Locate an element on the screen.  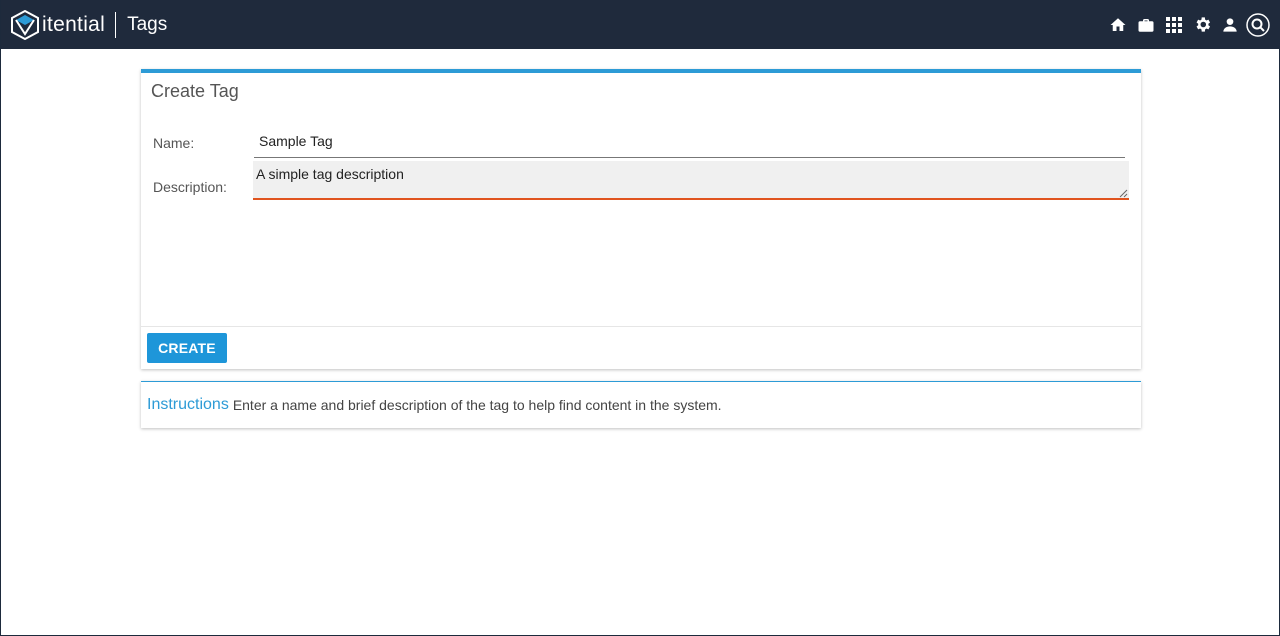
card-title: Create Tag is located at coordinates (195, 91).